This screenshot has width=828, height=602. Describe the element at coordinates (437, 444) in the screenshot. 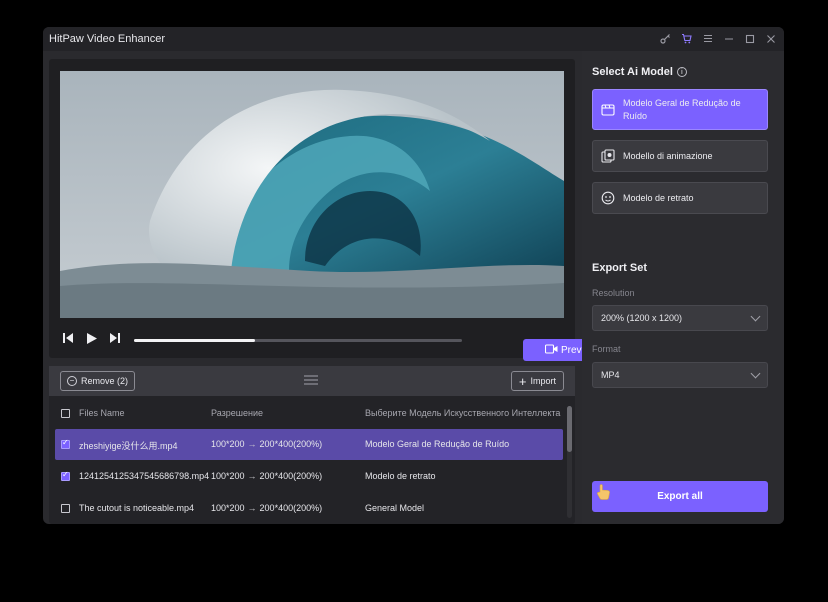

I see `file-model: Modelo Geral de Redução de Ruído` at that location.